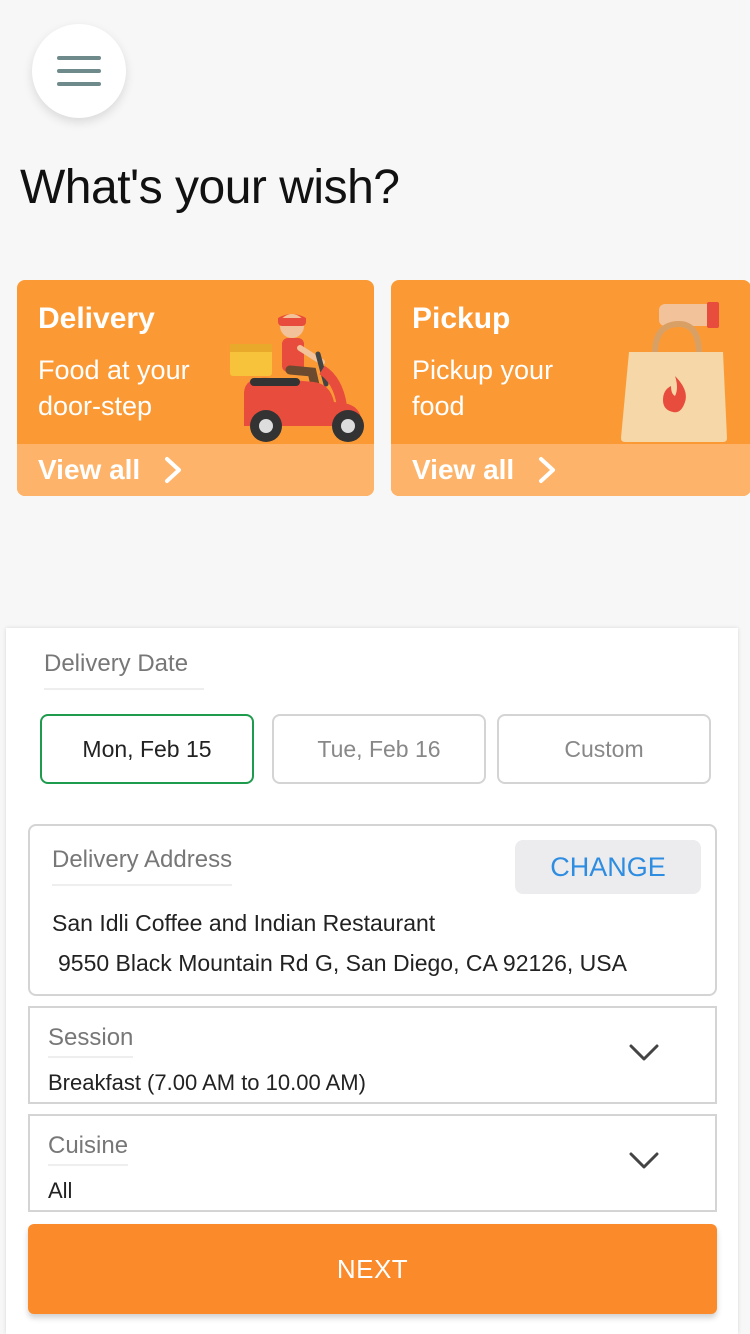 The height and width of the screenshot is (1334, 750). What do you see at coordinates (570, 470) in the screenshot?
I see `pickup-view-all-button: View all` at bounding box center [570, 470].